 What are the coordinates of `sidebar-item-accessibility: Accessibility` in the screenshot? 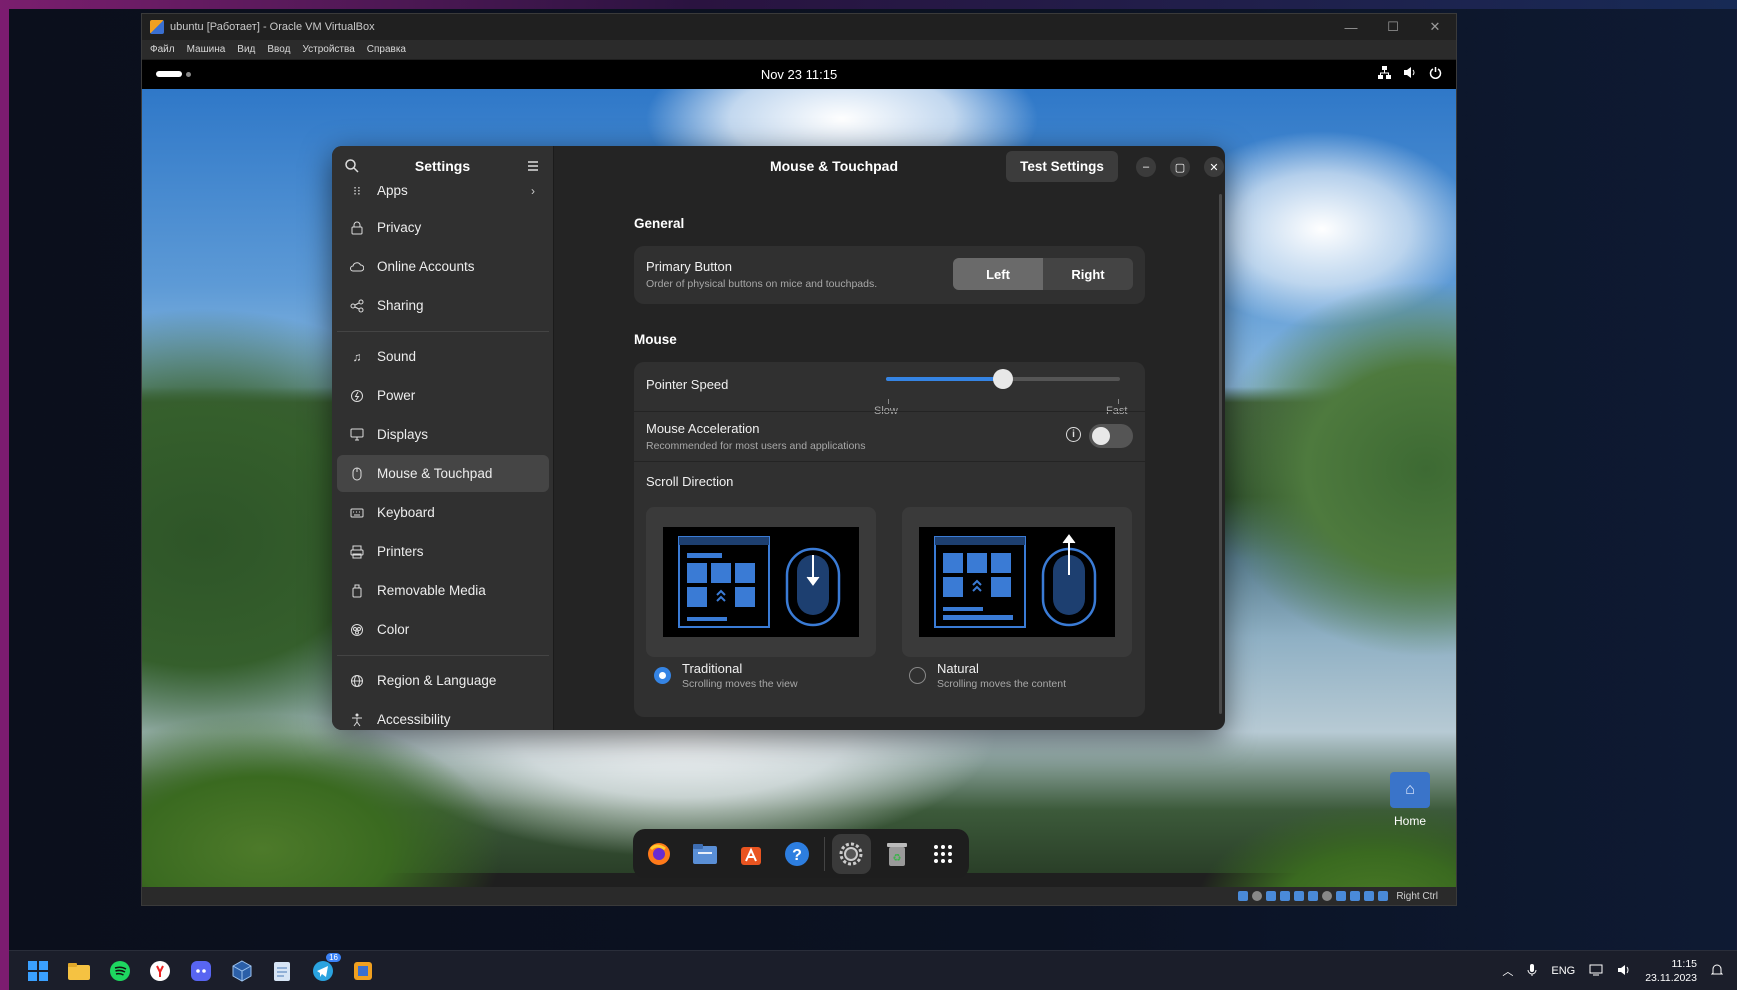 It's located at (443, 715).